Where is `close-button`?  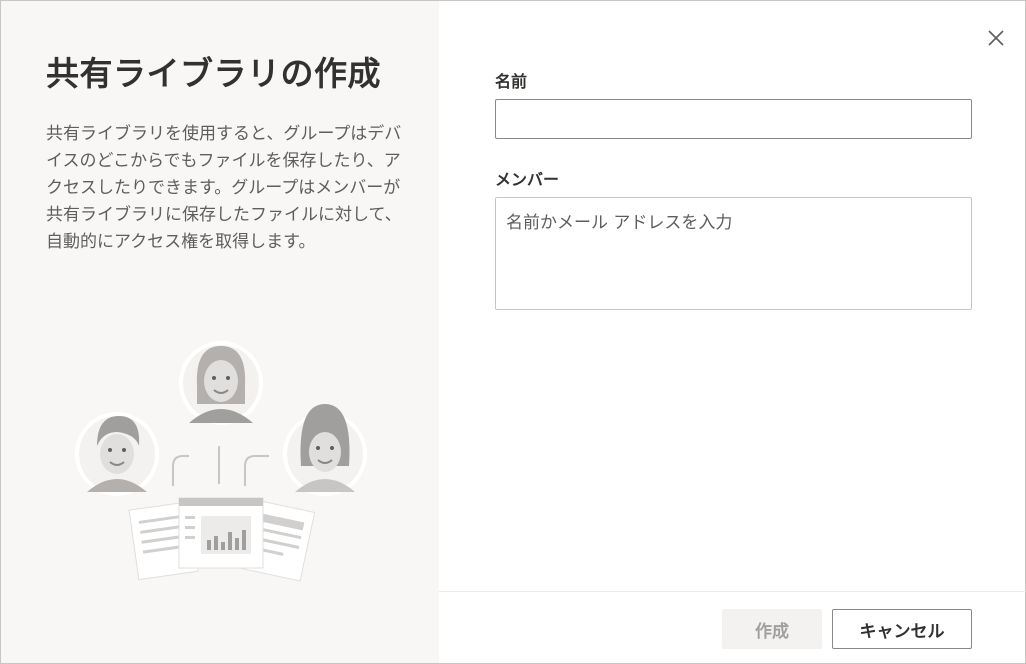
close-button is located at coordinates (996, 38).